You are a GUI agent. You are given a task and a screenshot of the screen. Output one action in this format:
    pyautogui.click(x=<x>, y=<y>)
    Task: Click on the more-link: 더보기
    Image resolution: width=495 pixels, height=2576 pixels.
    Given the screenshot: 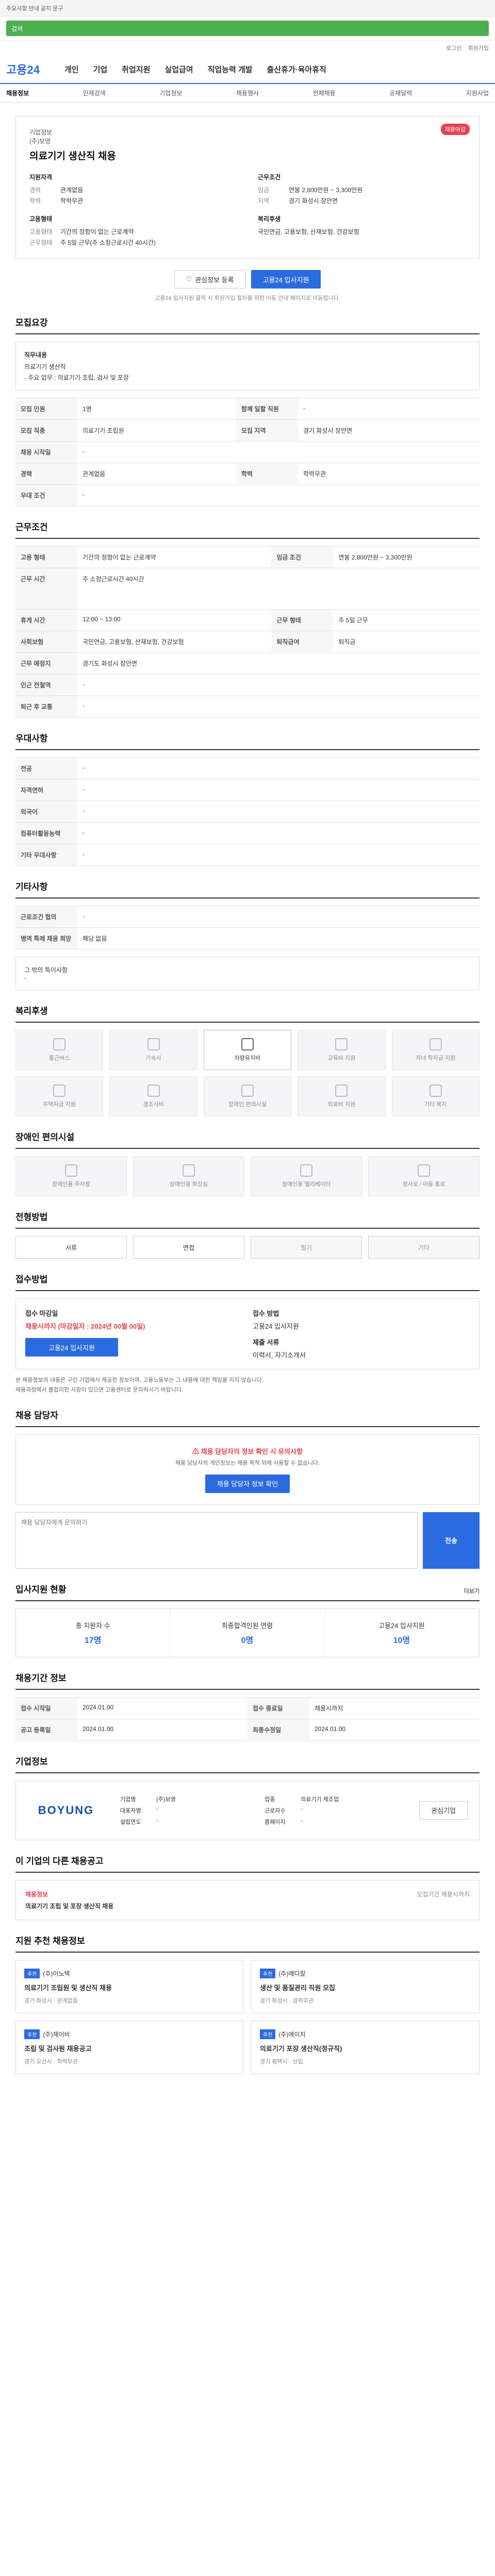 What is the action you would take?
    pyautogui.click(x=472, y=1591)
    